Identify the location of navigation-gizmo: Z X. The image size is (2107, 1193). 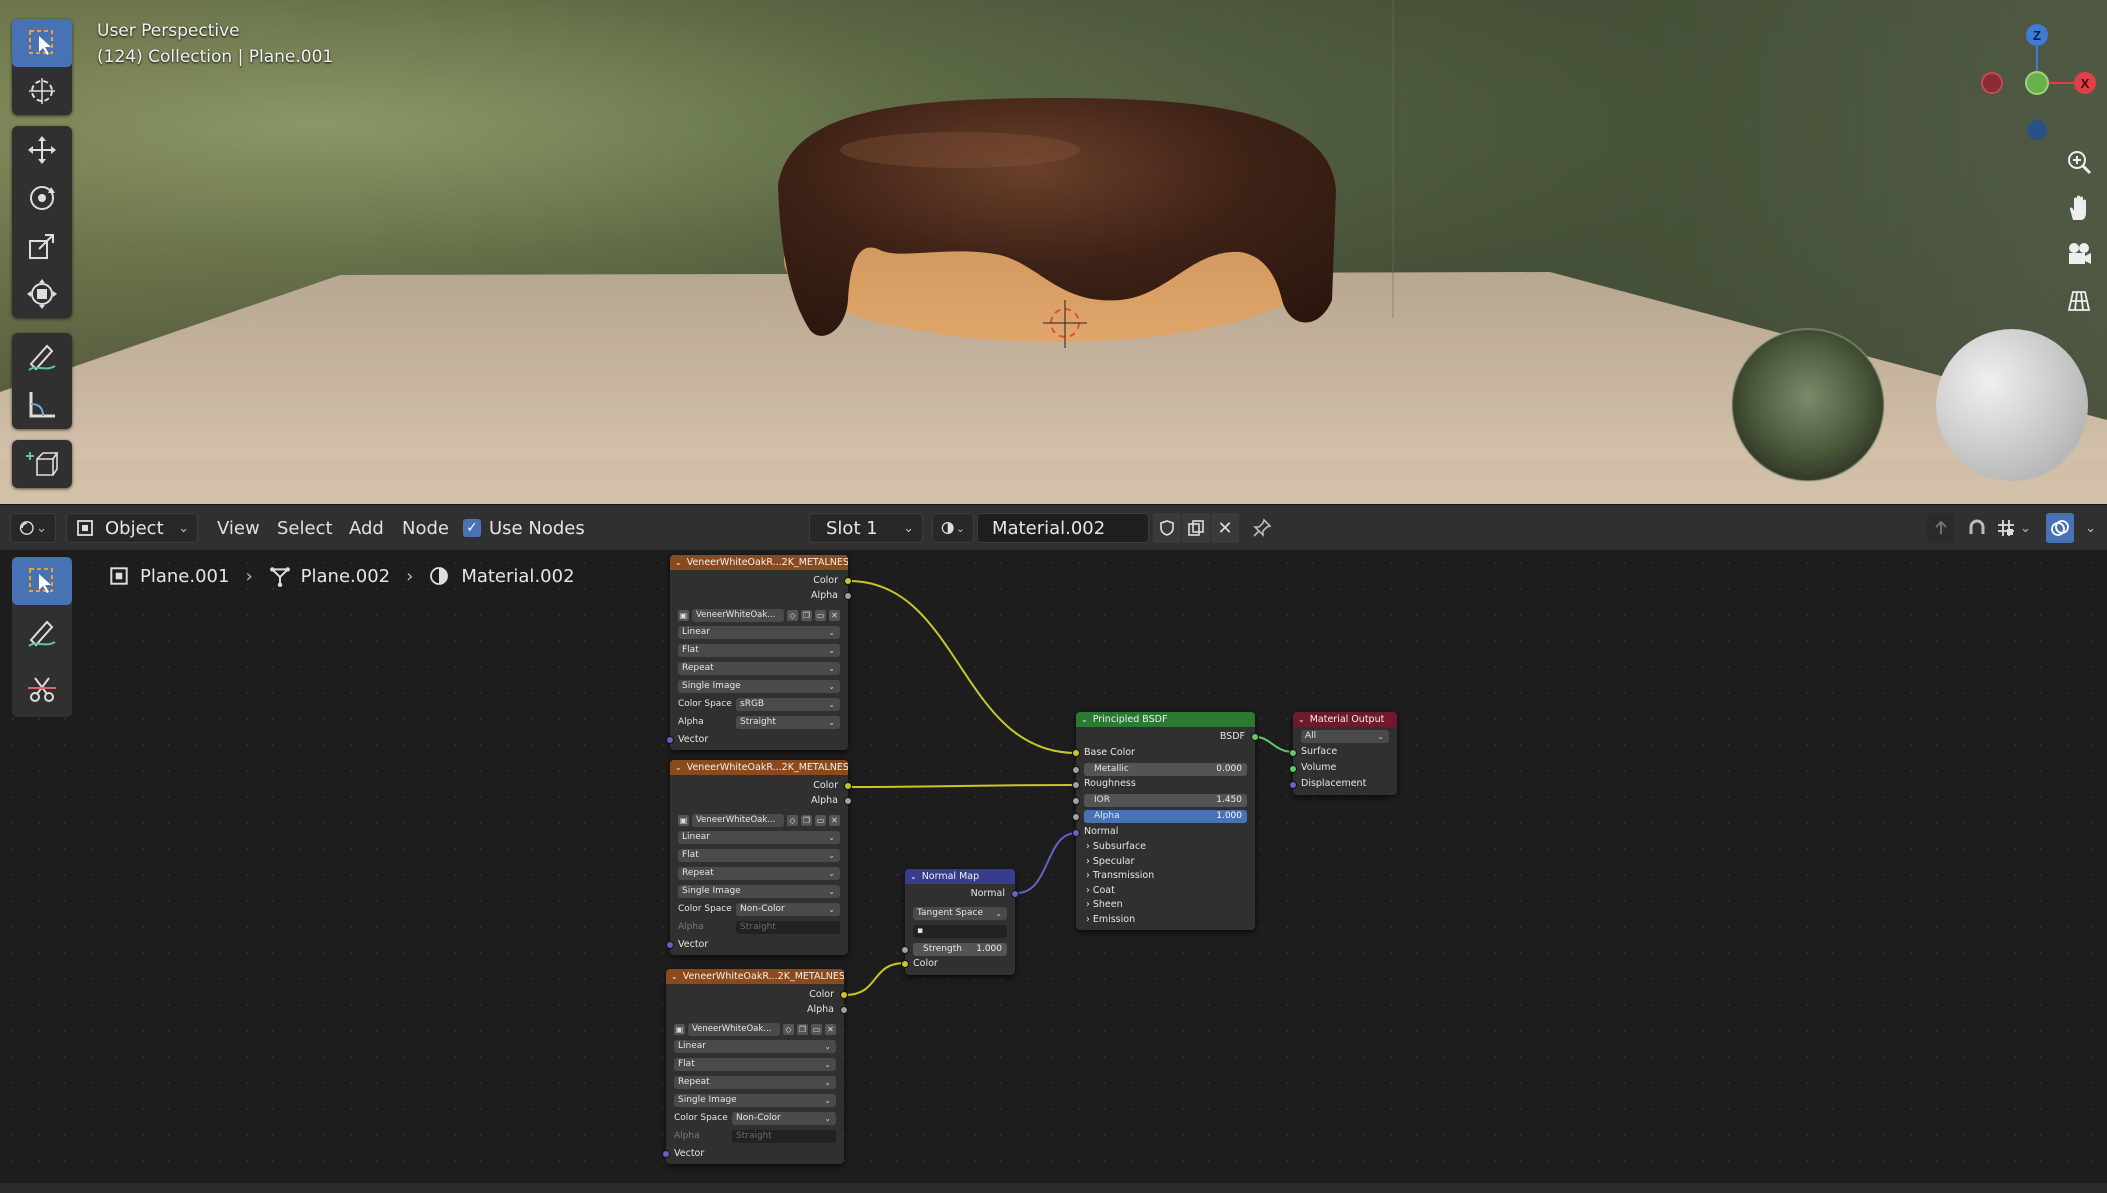
(2030, 83).